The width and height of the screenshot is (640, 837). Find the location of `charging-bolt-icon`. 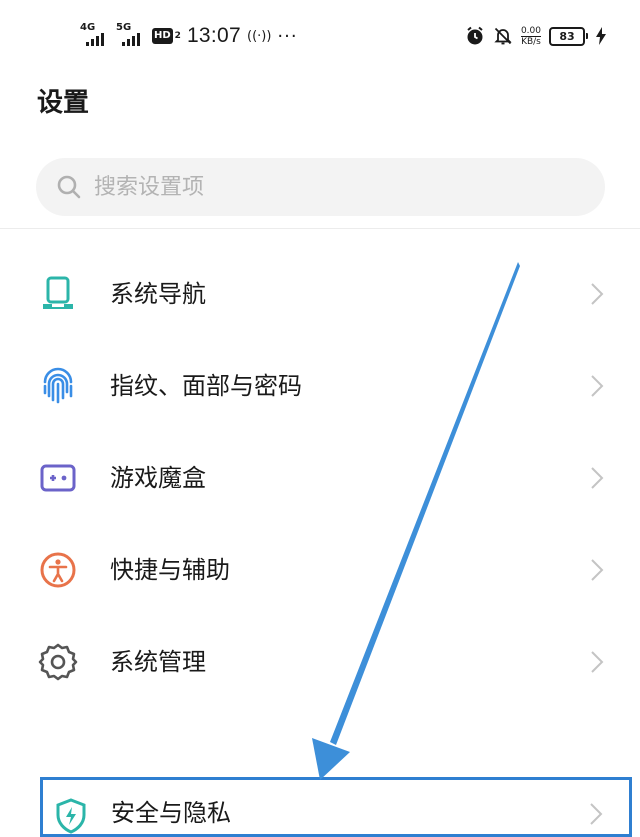

charging-bolt-icon is located at coordinates (601, 36).